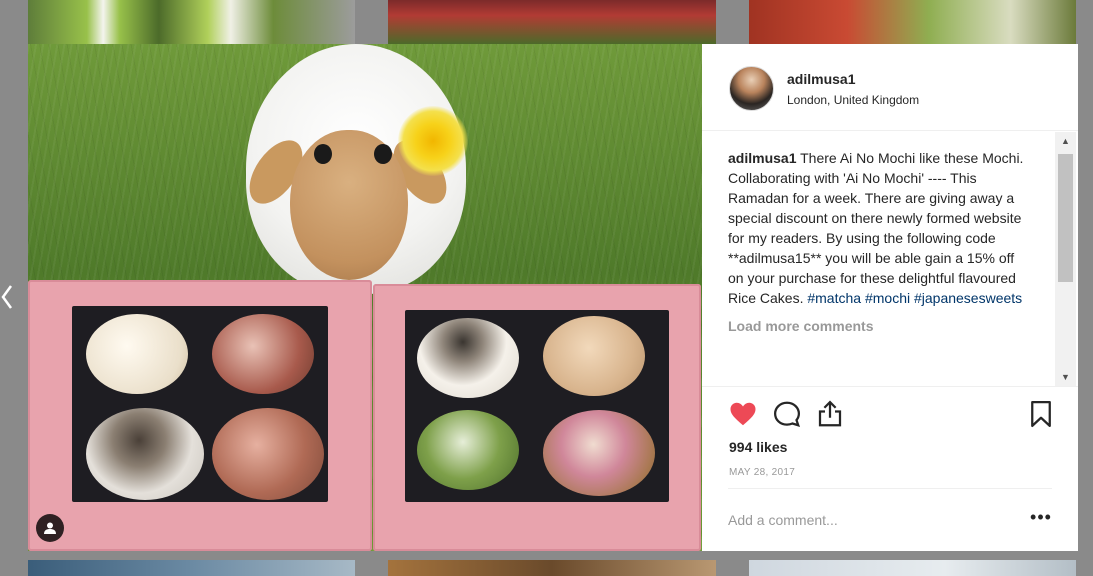  I want to click on add-comment-section: •••, so click(890, 519).